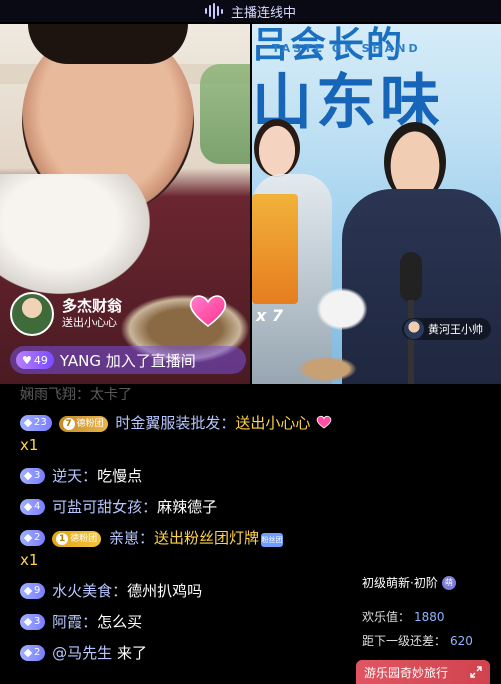 This screenshot has width=501, height=684. What do you see at coordinates (89, 591) in the screenshot?
I see `chat-username: 水火美食：` at bounding box center [89, 591].